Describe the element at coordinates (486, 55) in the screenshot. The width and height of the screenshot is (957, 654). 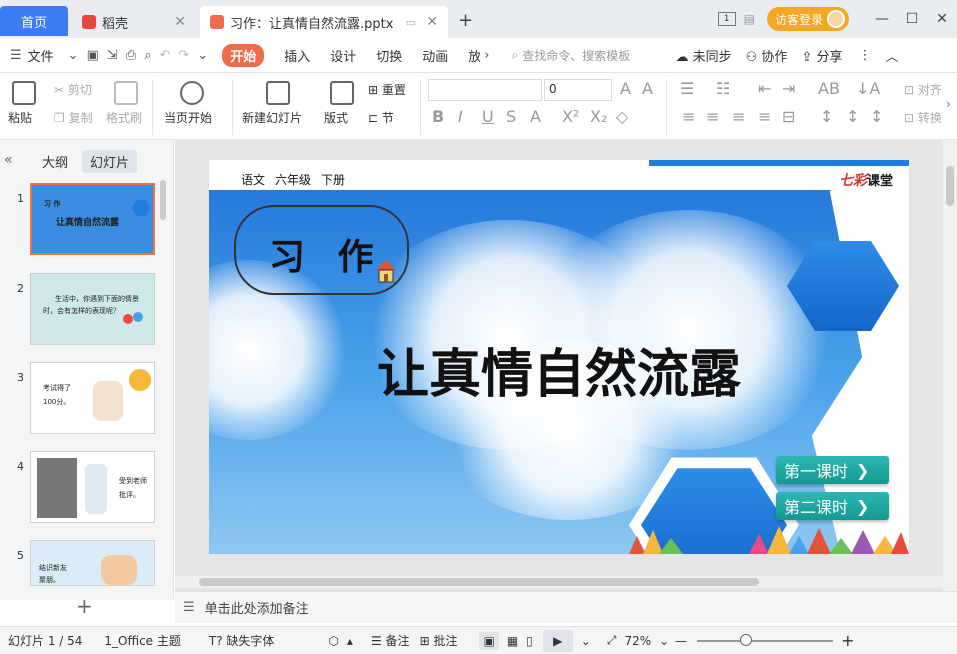
I see `chevron-right-icon: ›` at that location.